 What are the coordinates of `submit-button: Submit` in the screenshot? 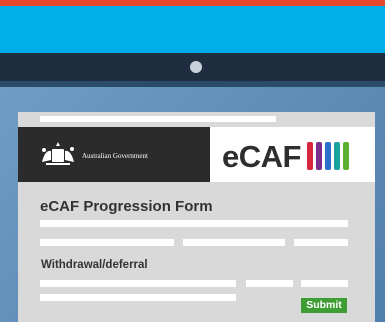 It's located at (324, 305).